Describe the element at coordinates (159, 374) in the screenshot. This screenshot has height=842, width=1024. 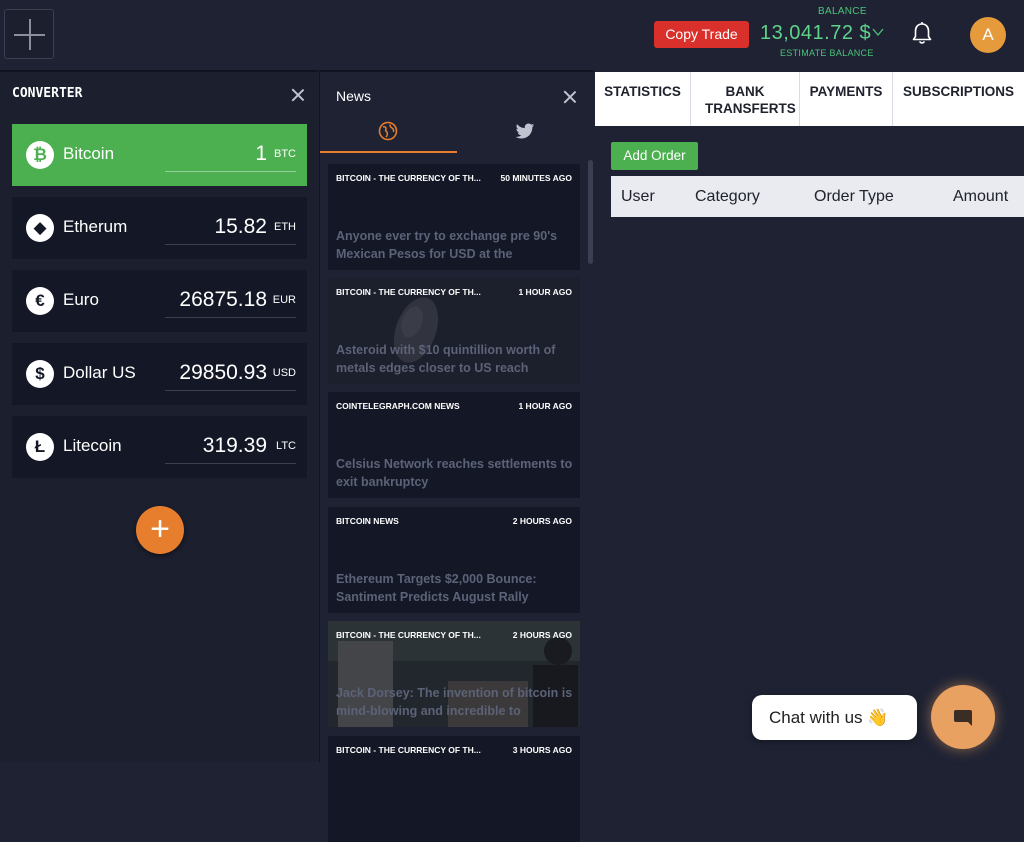
I see `coin-row-dollar: $ Dollar US 29850.93 USD` at that location.